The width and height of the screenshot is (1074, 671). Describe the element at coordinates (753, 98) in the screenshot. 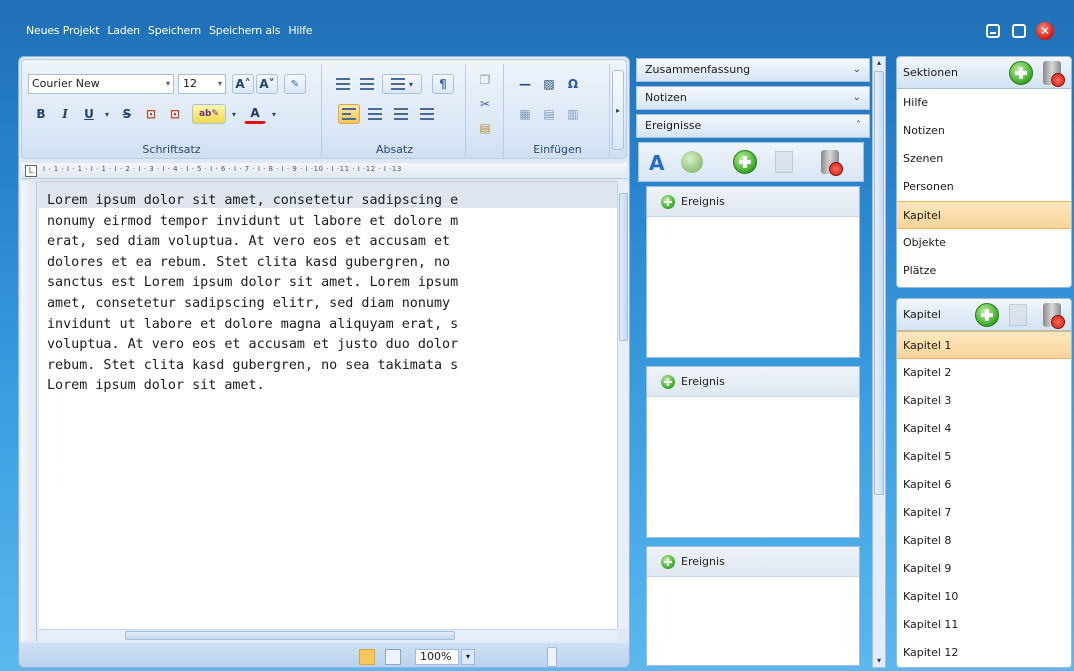

I see `accordion-notes: Notizen ⌄` at that location.